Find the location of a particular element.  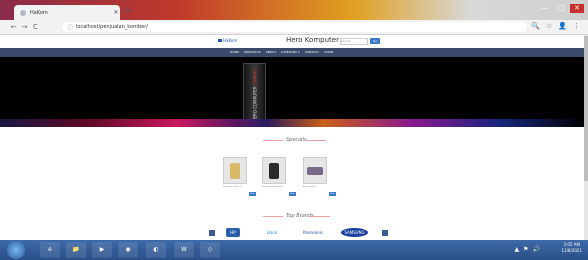

banner-product-text: HERO COMPUTER is located at coordinates (254, 104).